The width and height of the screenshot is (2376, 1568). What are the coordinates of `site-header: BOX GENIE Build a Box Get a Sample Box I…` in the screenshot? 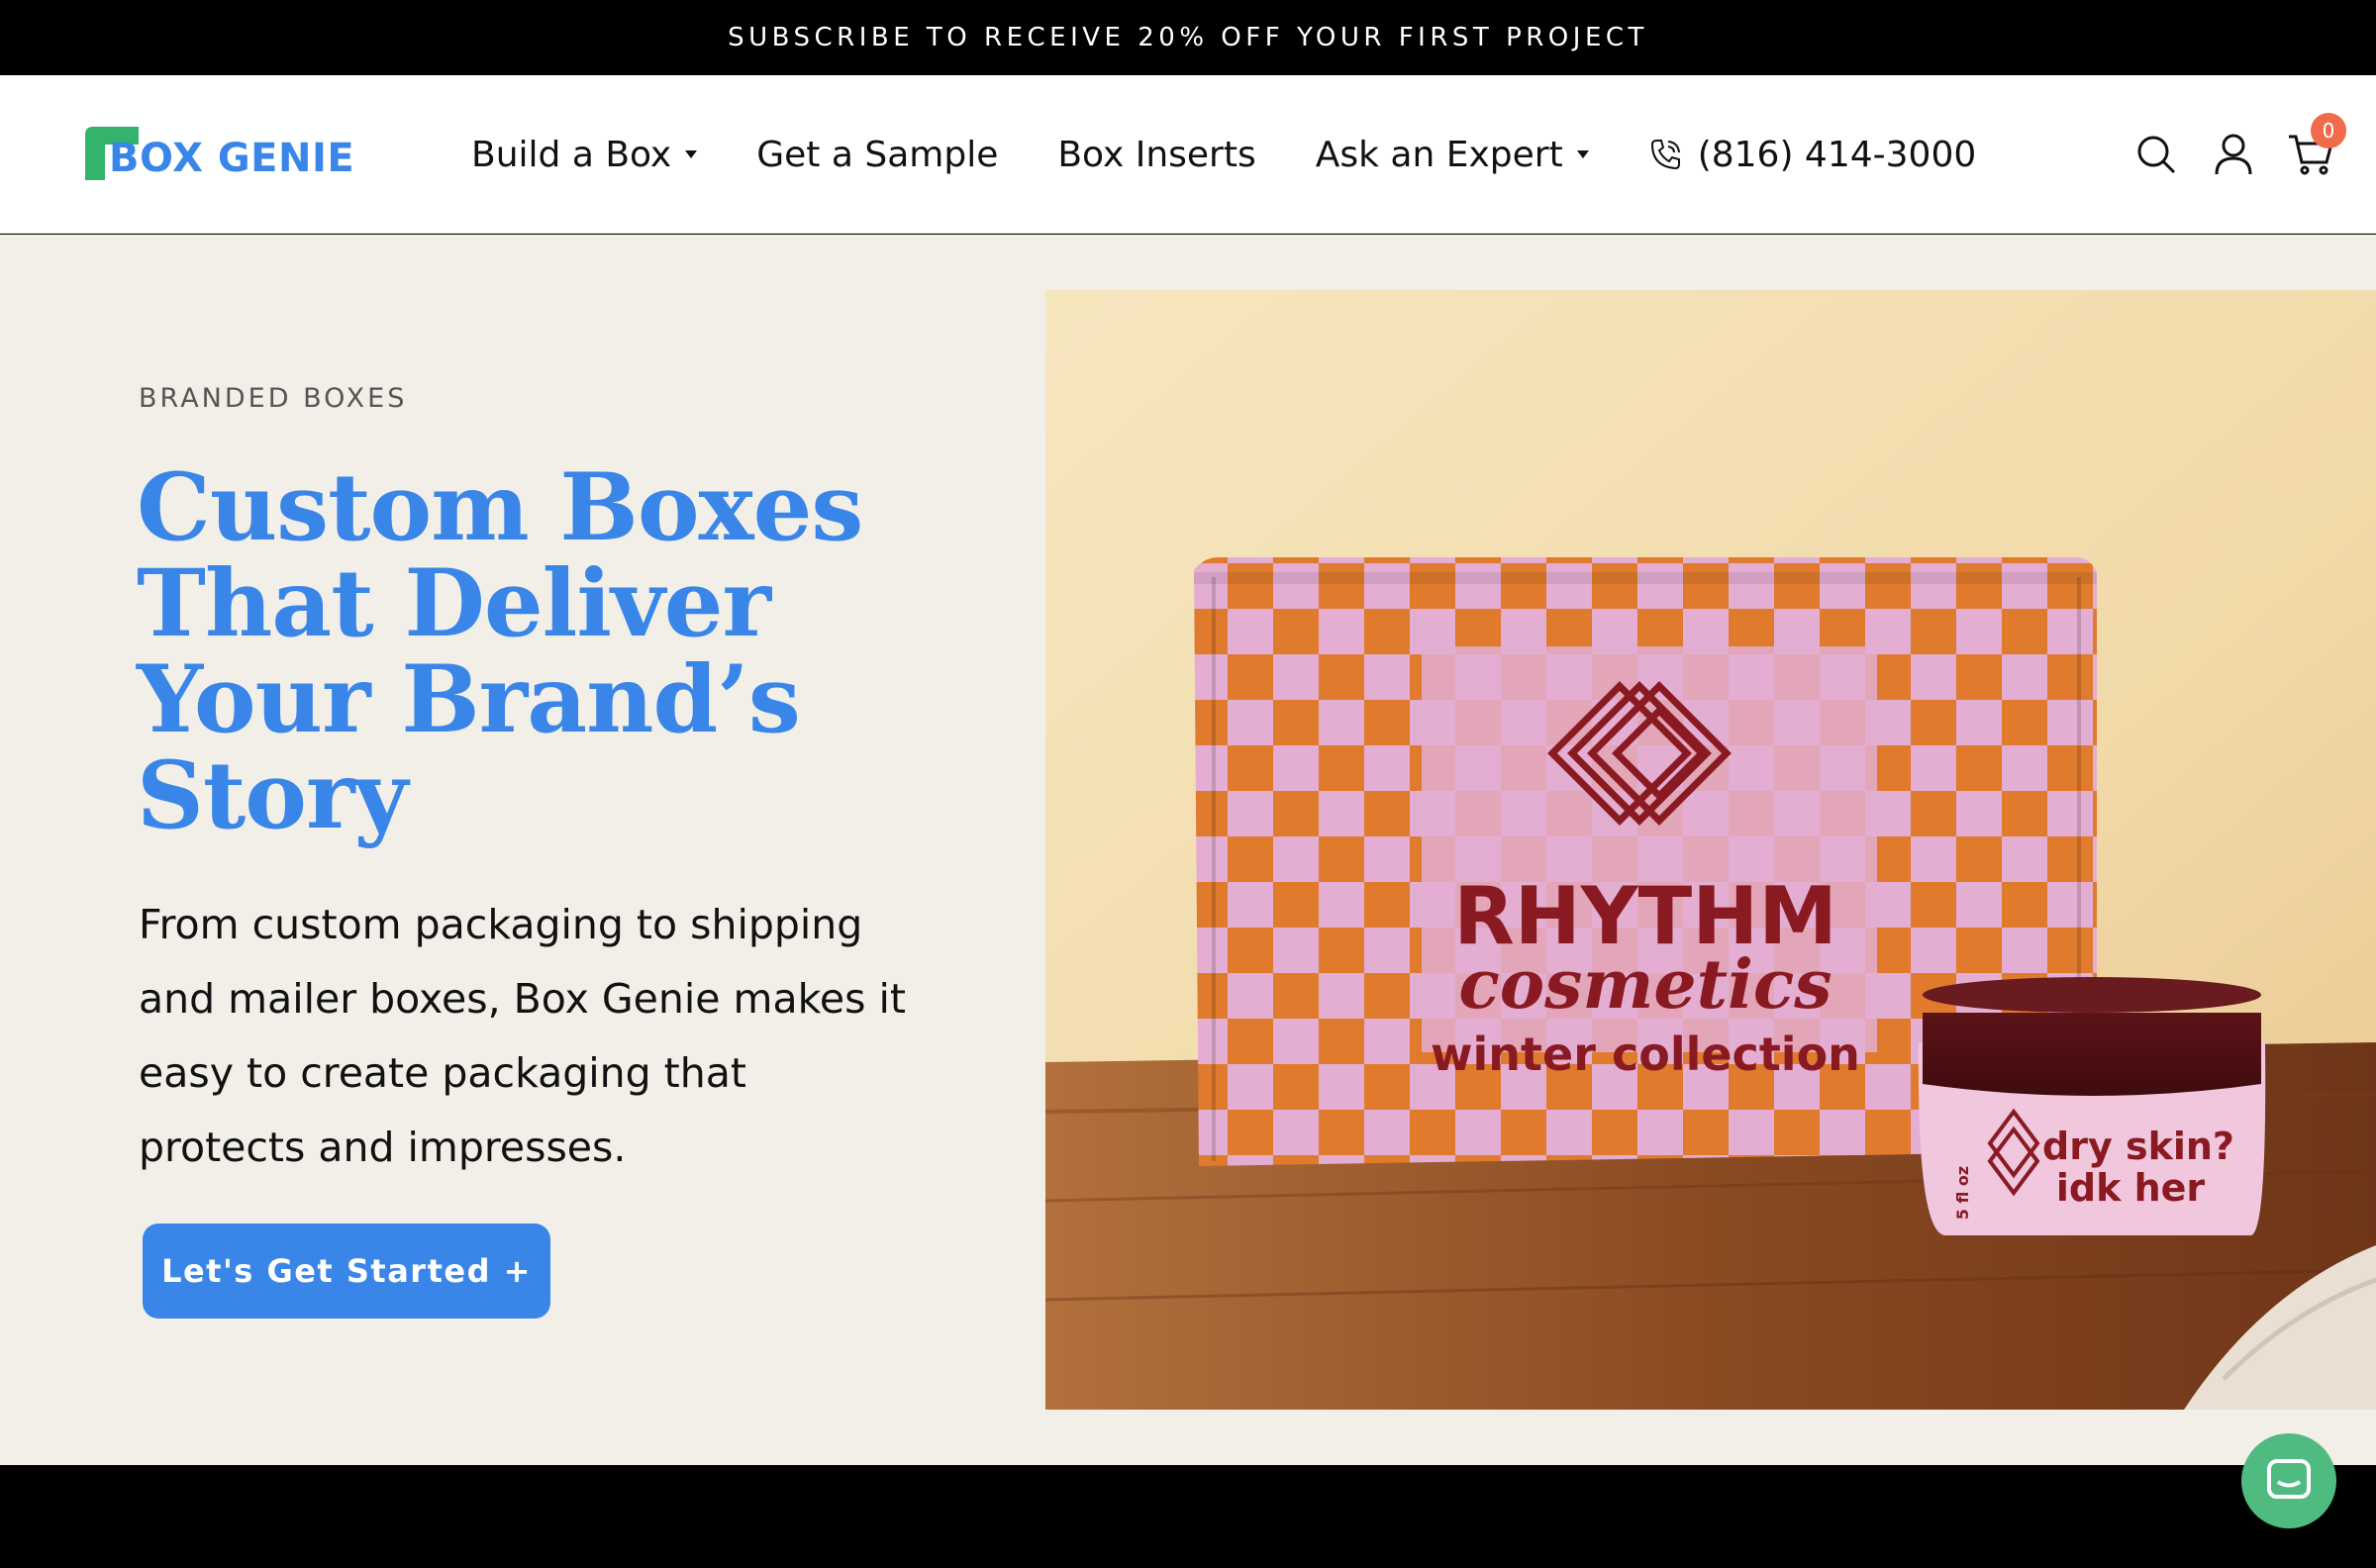 It's located at (1188, 154).